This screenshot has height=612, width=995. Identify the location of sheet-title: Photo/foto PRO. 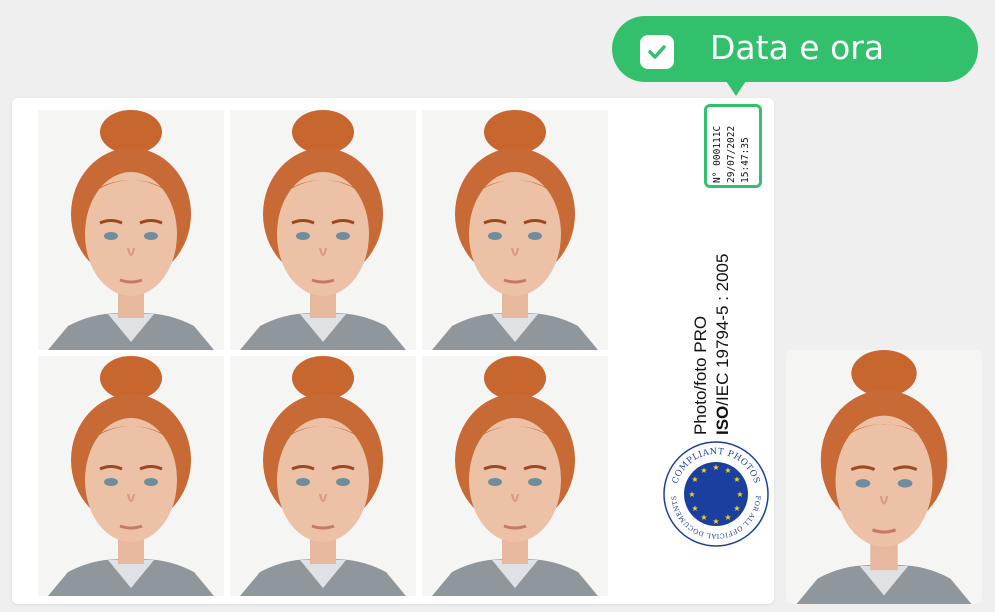
(700, 375).